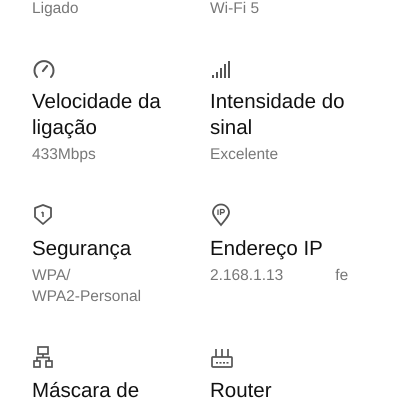  I want to click on info-title: Velocidade da ligação, so click(97, 115).